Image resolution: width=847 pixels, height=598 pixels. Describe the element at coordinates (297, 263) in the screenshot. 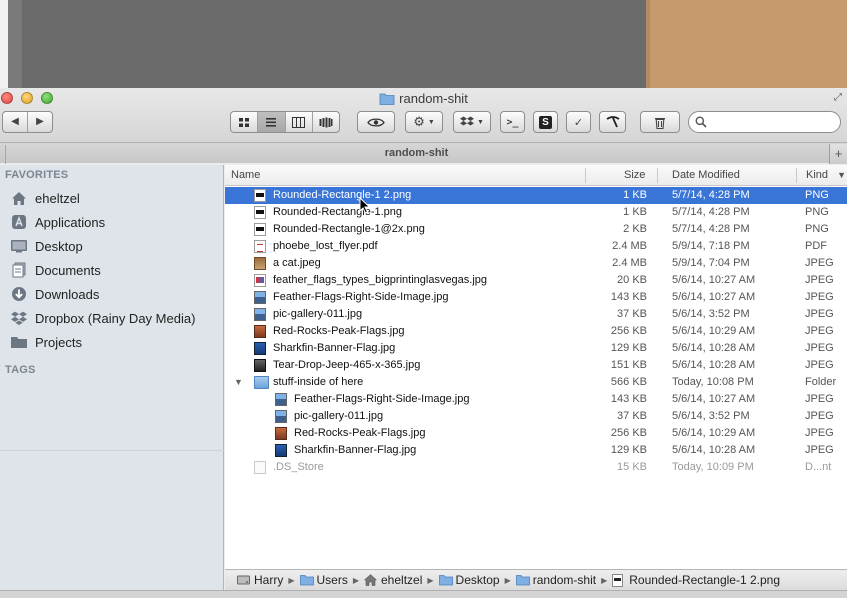

I see `file-name: a cat.jpeg` at that location.